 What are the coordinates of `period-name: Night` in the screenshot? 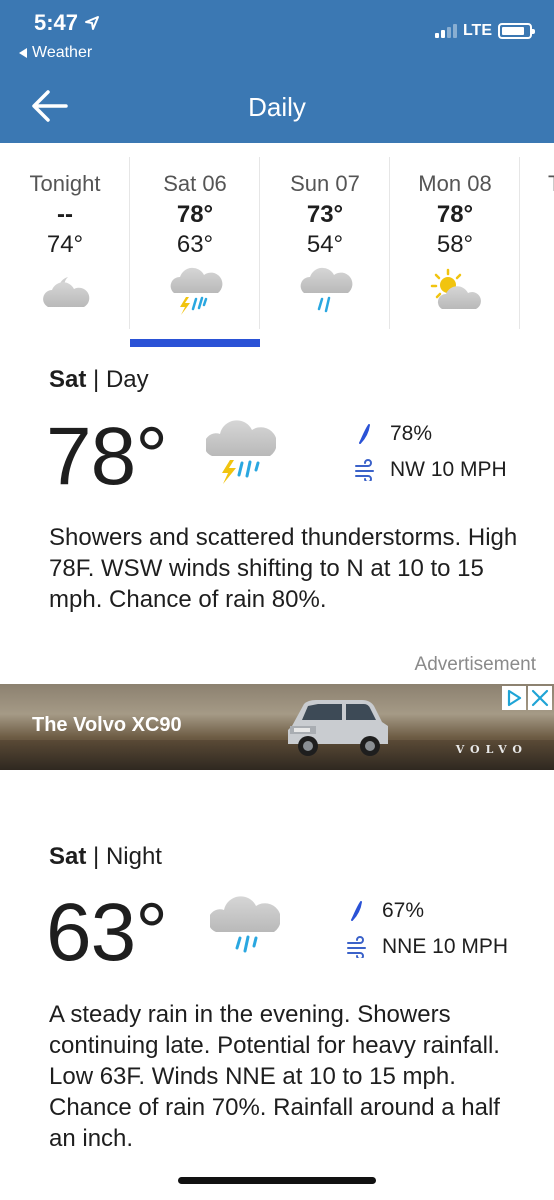 It's located at (133, 856).